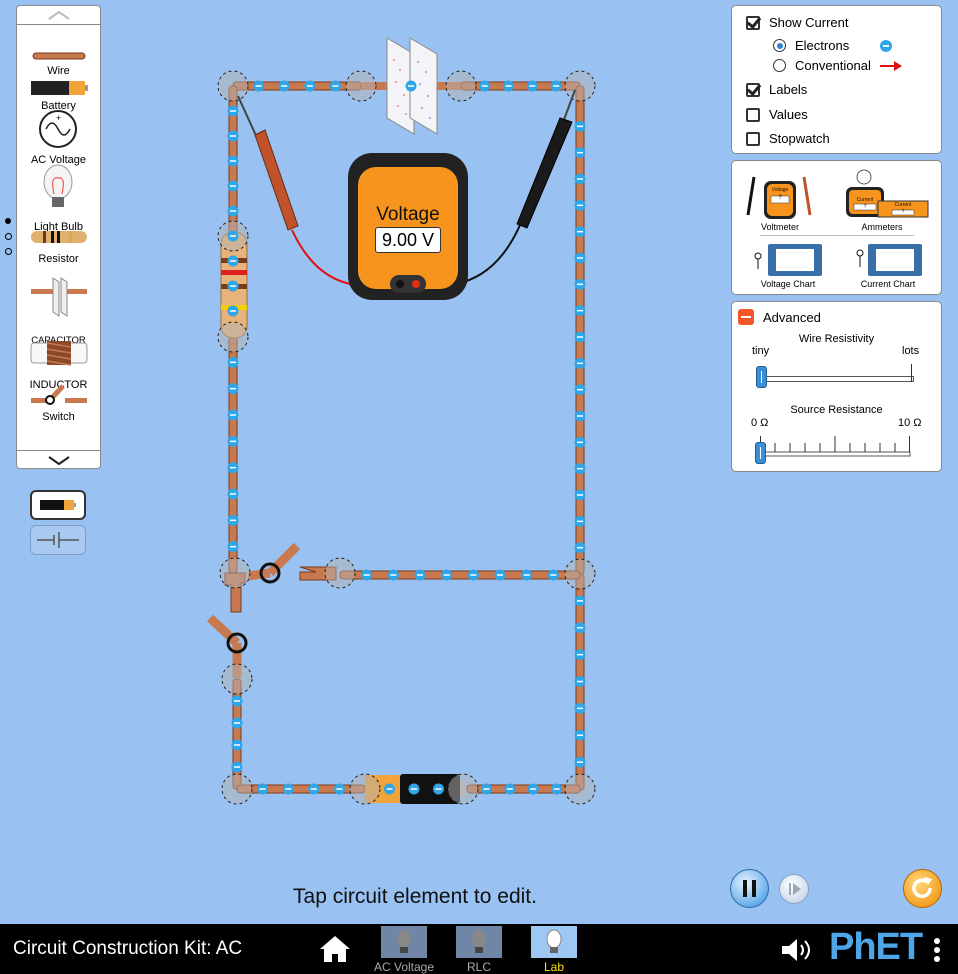  I want to click on voltmeter-red-probe, so click(268, 163).